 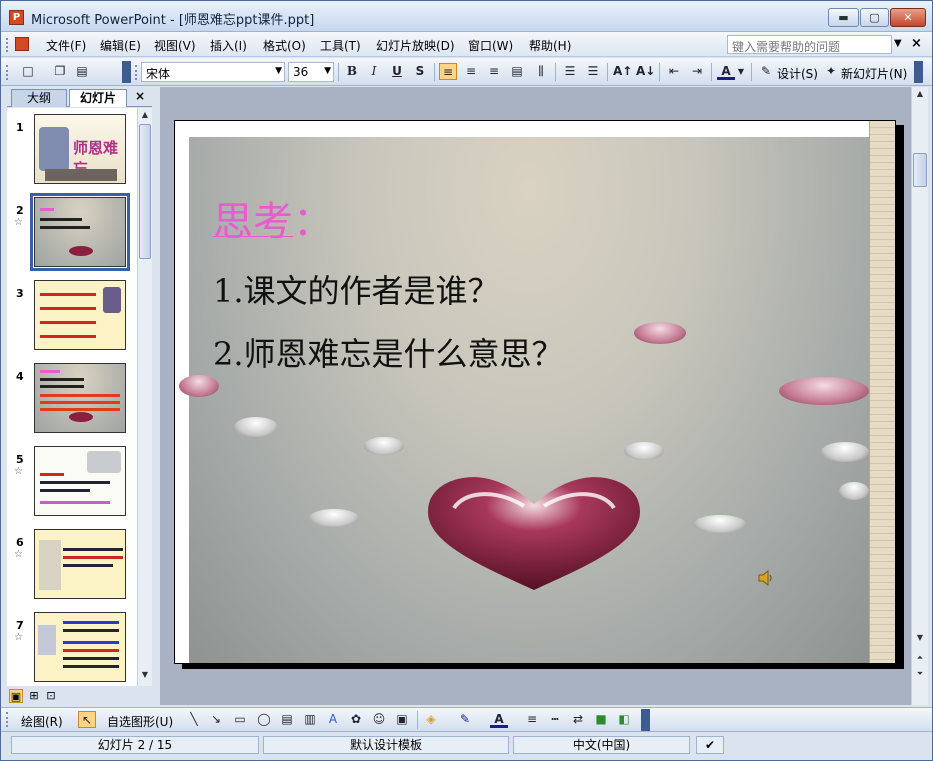 I want to click on menu-grip-handle, so click(x=7, y=45).